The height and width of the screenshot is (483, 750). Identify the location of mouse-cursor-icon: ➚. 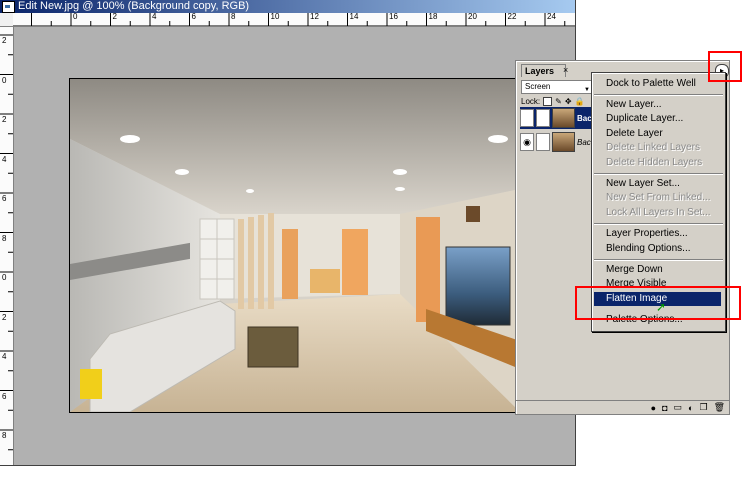
(661, 307).